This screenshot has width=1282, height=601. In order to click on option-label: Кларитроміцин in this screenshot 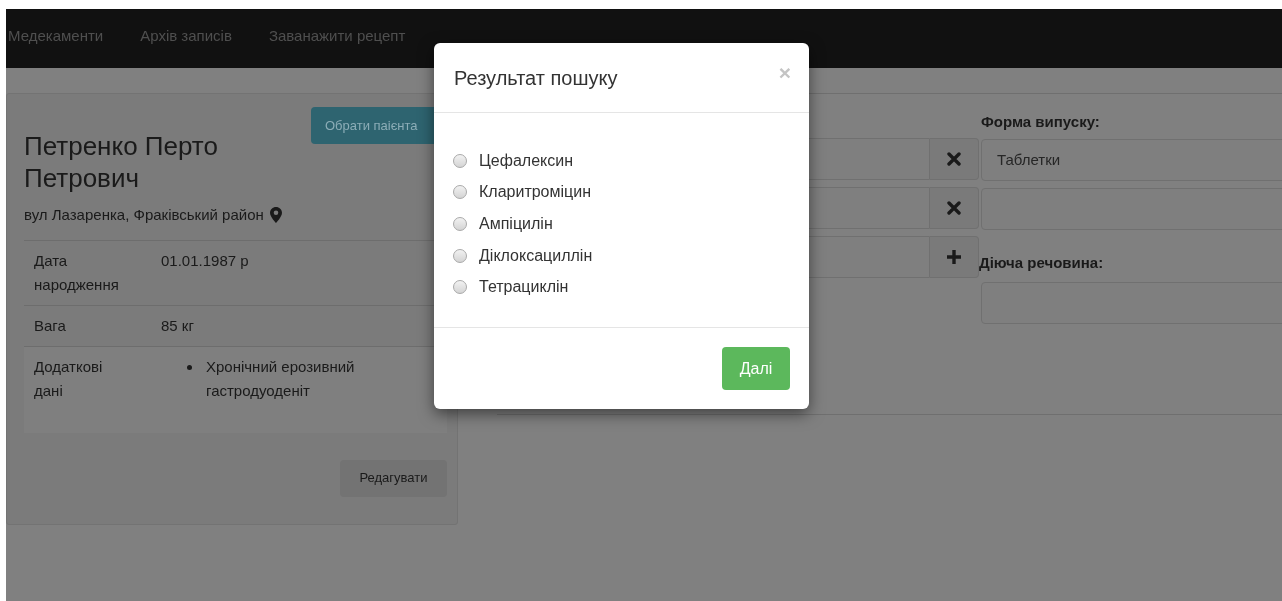, I will do `click(535, 192)`.